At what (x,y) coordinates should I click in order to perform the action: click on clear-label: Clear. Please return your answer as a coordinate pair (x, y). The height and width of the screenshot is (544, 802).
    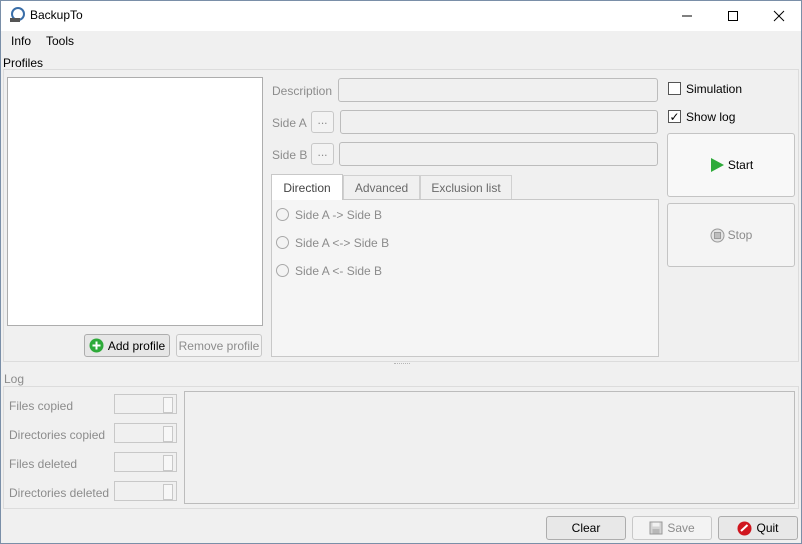
    Looking at the image, I should click on (586, 528).